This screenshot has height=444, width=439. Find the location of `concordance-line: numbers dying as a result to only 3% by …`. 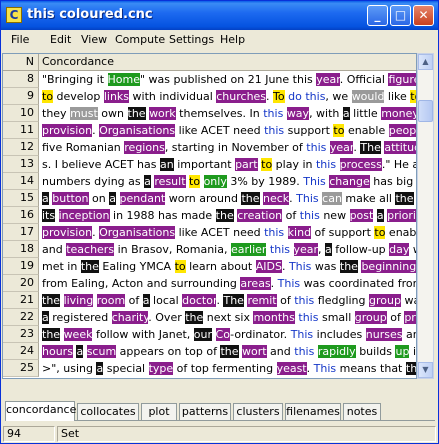

concordance-line: numbers dying as a result to only 3% by … is located at coordinates (228, 181).